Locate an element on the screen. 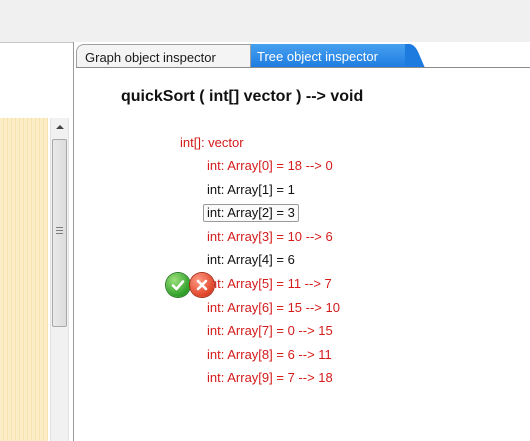 Image resolution: width=530 pixels, height=441 pixels. tree-item: int: Array[5] = 11 --> 7 is located at coordinates (269, 284).